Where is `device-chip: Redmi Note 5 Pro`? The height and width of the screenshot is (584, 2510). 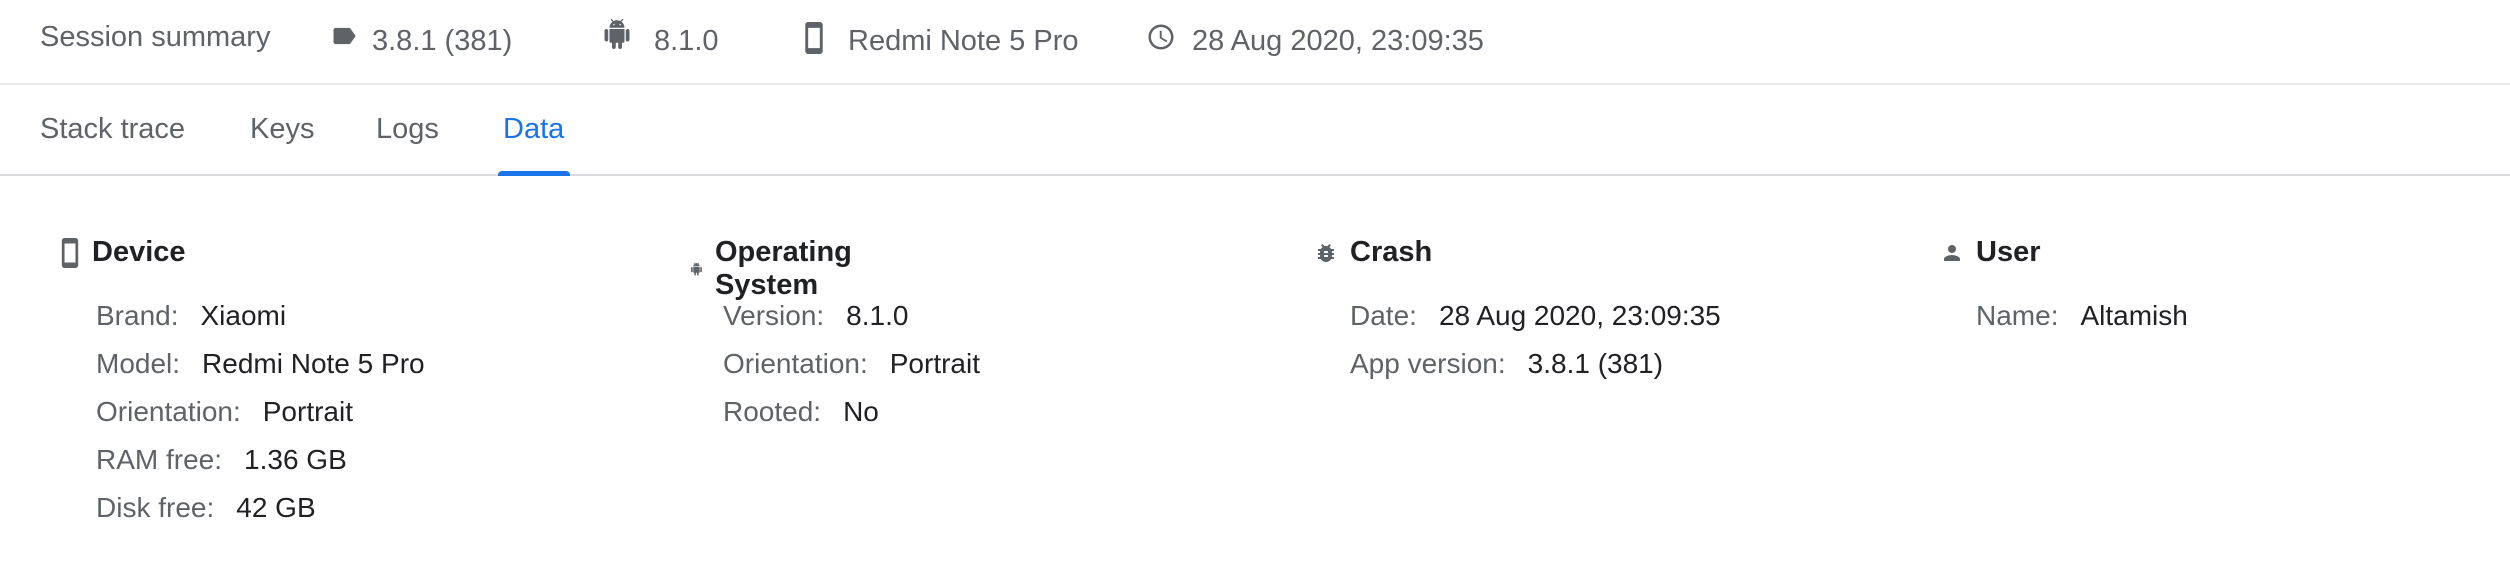
device-chip: Redmi Note 5 Pro is located at coordinates (941, 41).